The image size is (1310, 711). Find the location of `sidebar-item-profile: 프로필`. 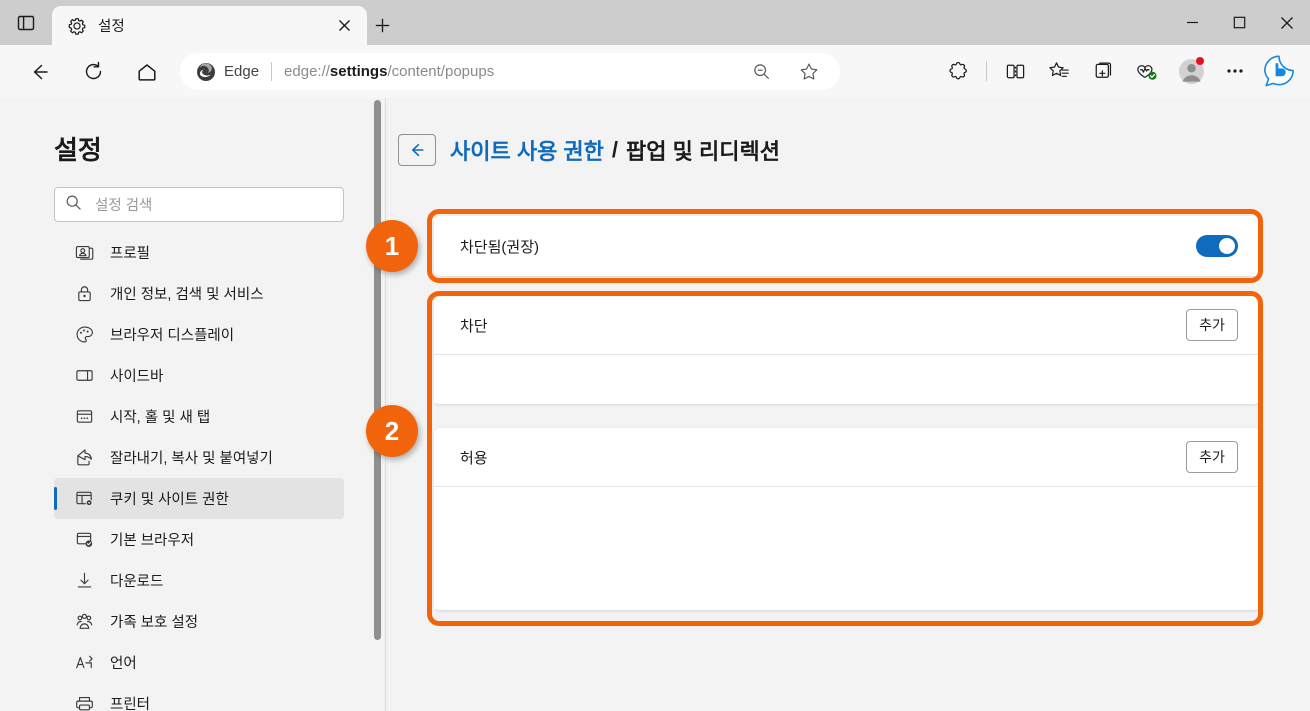

sidebar-item-profile: 프로필 is located at coordinates (199, 252).